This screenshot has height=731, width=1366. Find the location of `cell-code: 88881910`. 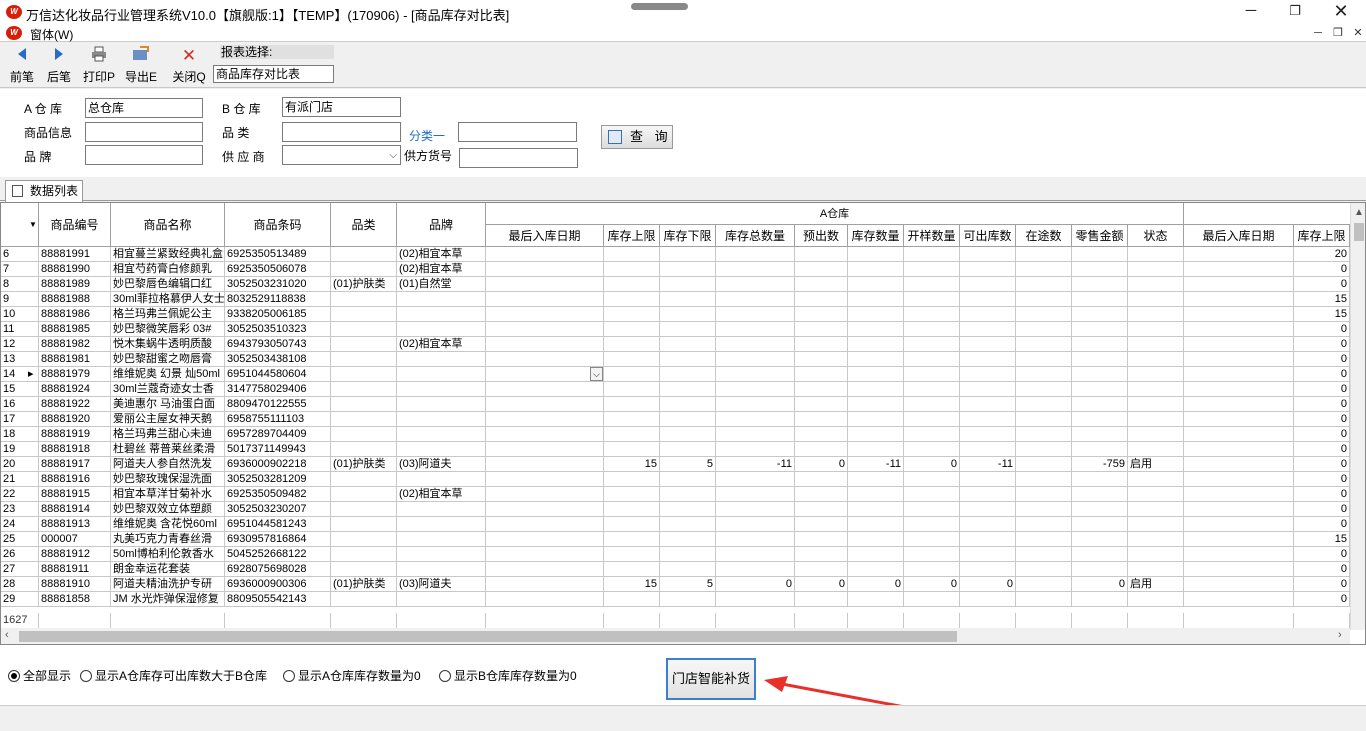

cell-code: 88881910 is located at coordinates (75, 584).